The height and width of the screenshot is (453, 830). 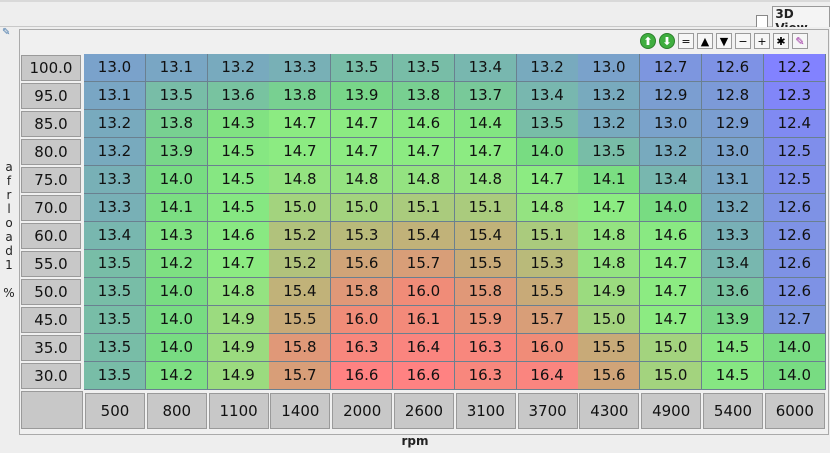 What do you see at coordinates (609, 180) in the screenshot?
I see `table-cell: 14.1` at bounding box center [609, 180].